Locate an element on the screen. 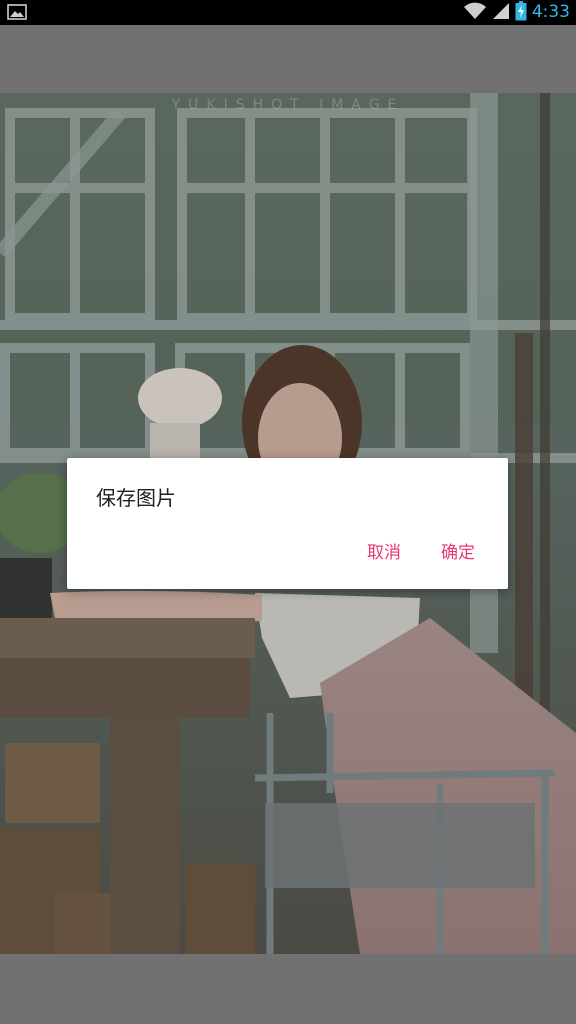 The image size is (576, 1024). image-notification-icon is located at coordinates (17, 12).